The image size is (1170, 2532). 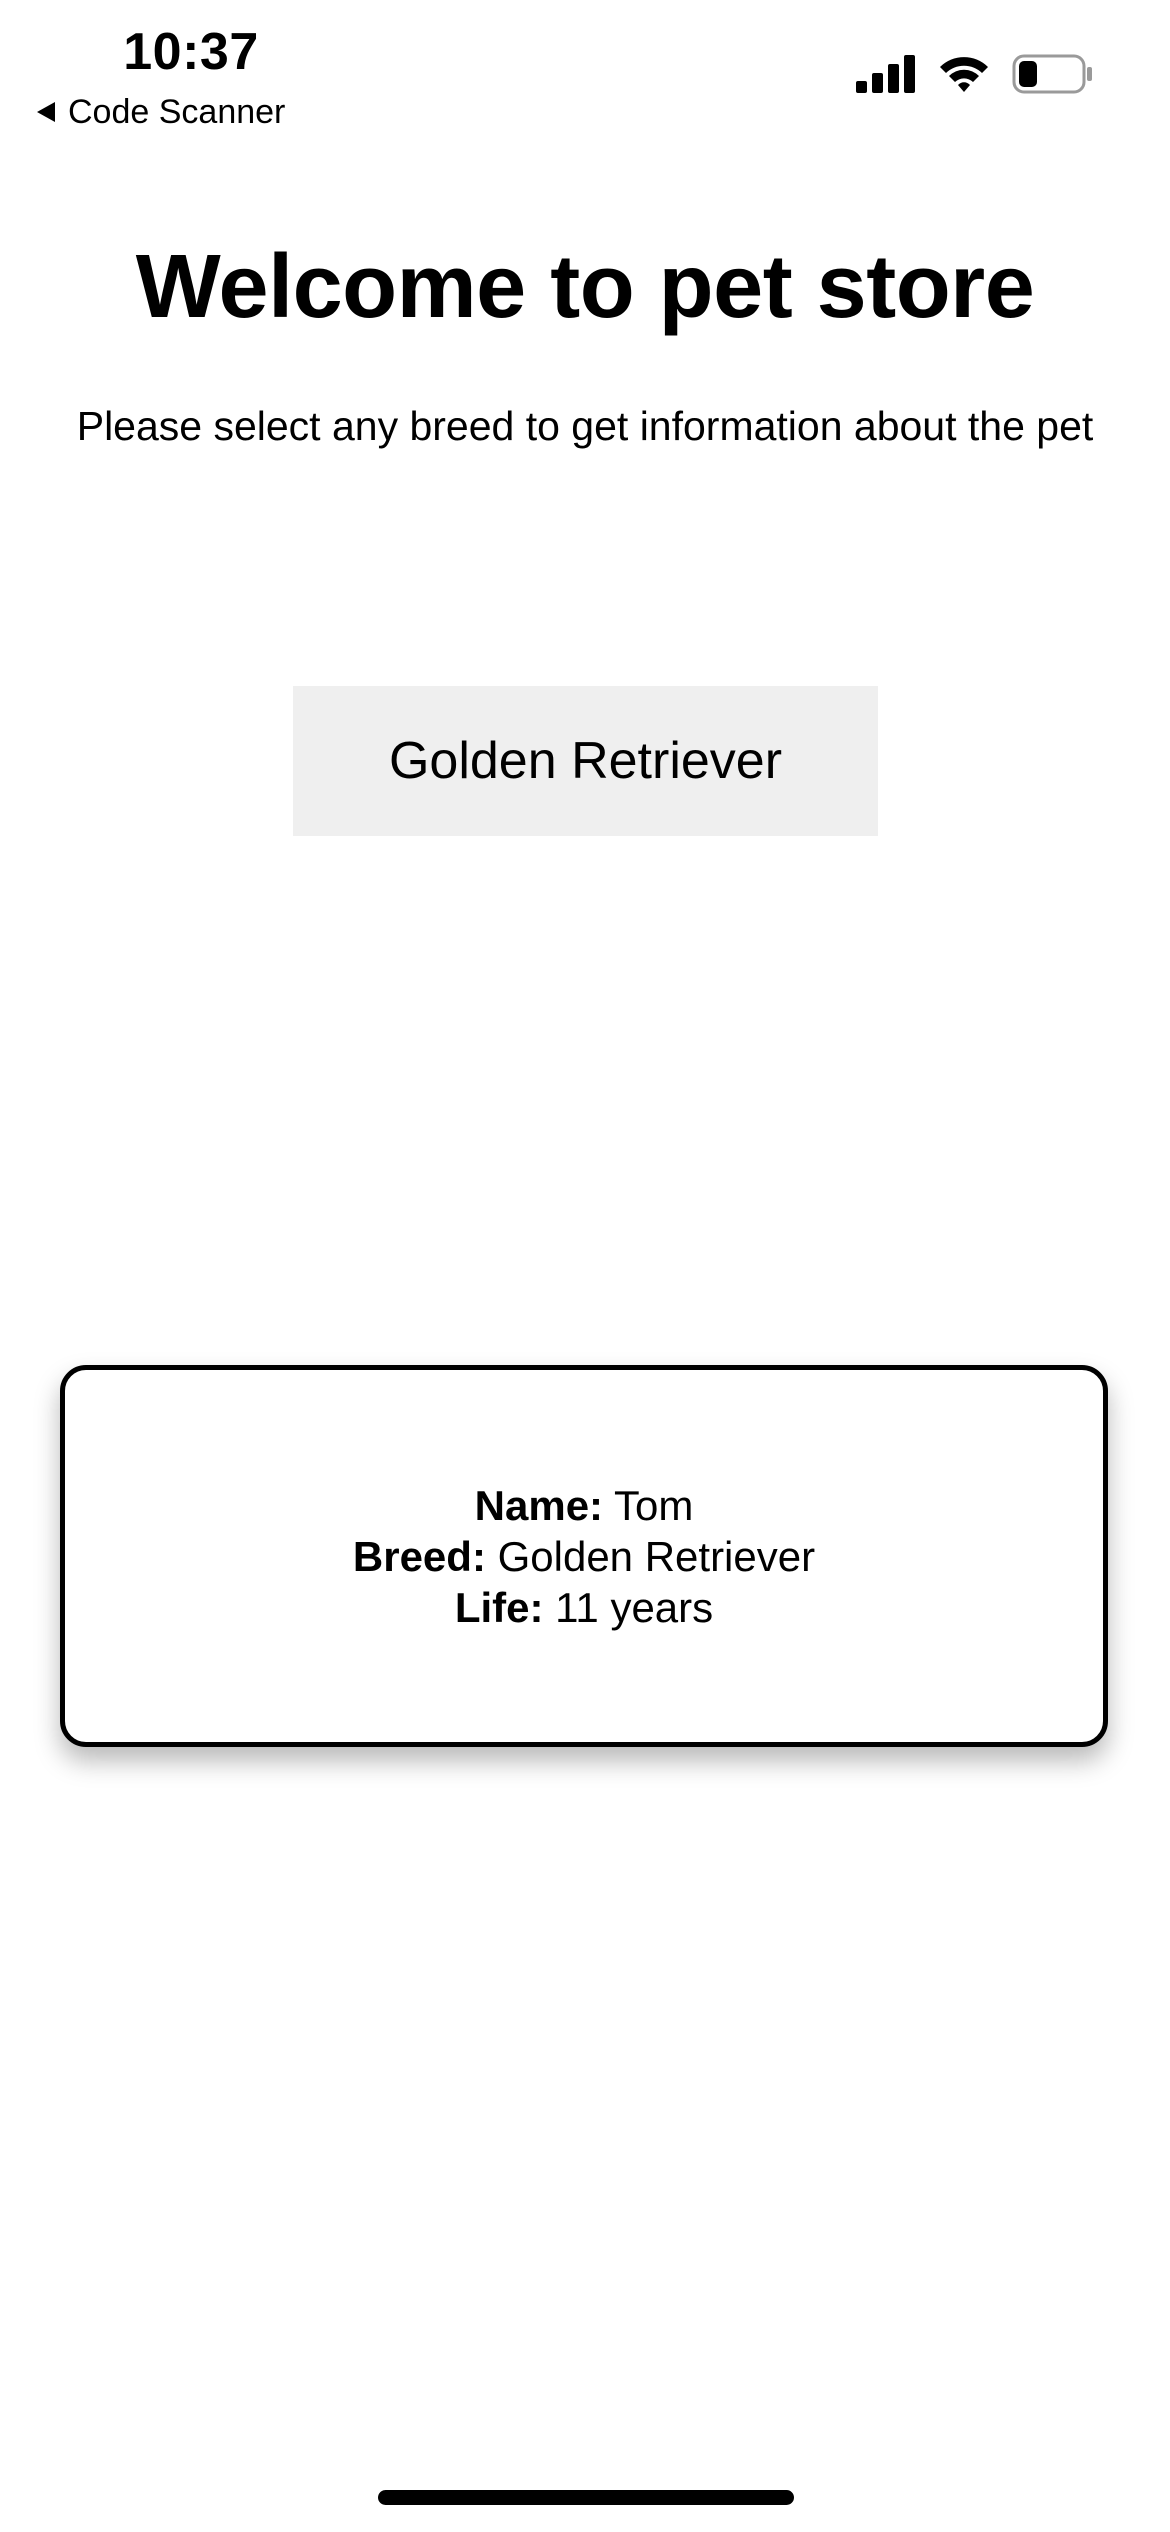 I want to click on pet-name-row: Name: Tom, so click(x=584, y=1505).